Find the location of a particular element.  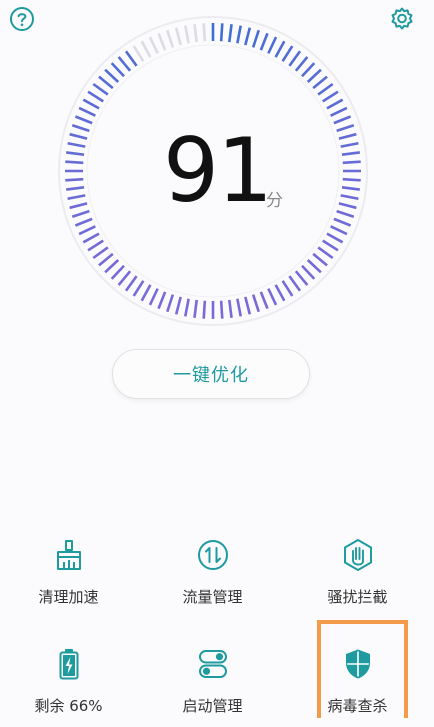

settings-gear-icon is located at coordinates (402, 19).